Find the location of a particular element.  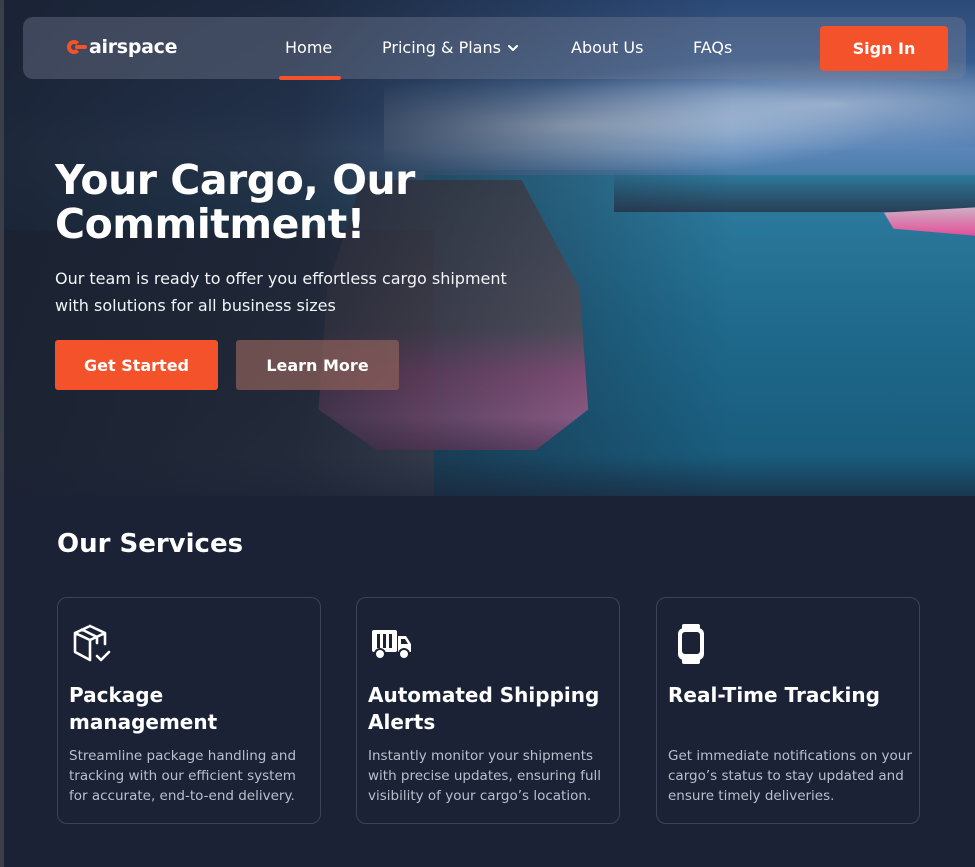

services-heading: Our Services is located at coordinates (150, 544).